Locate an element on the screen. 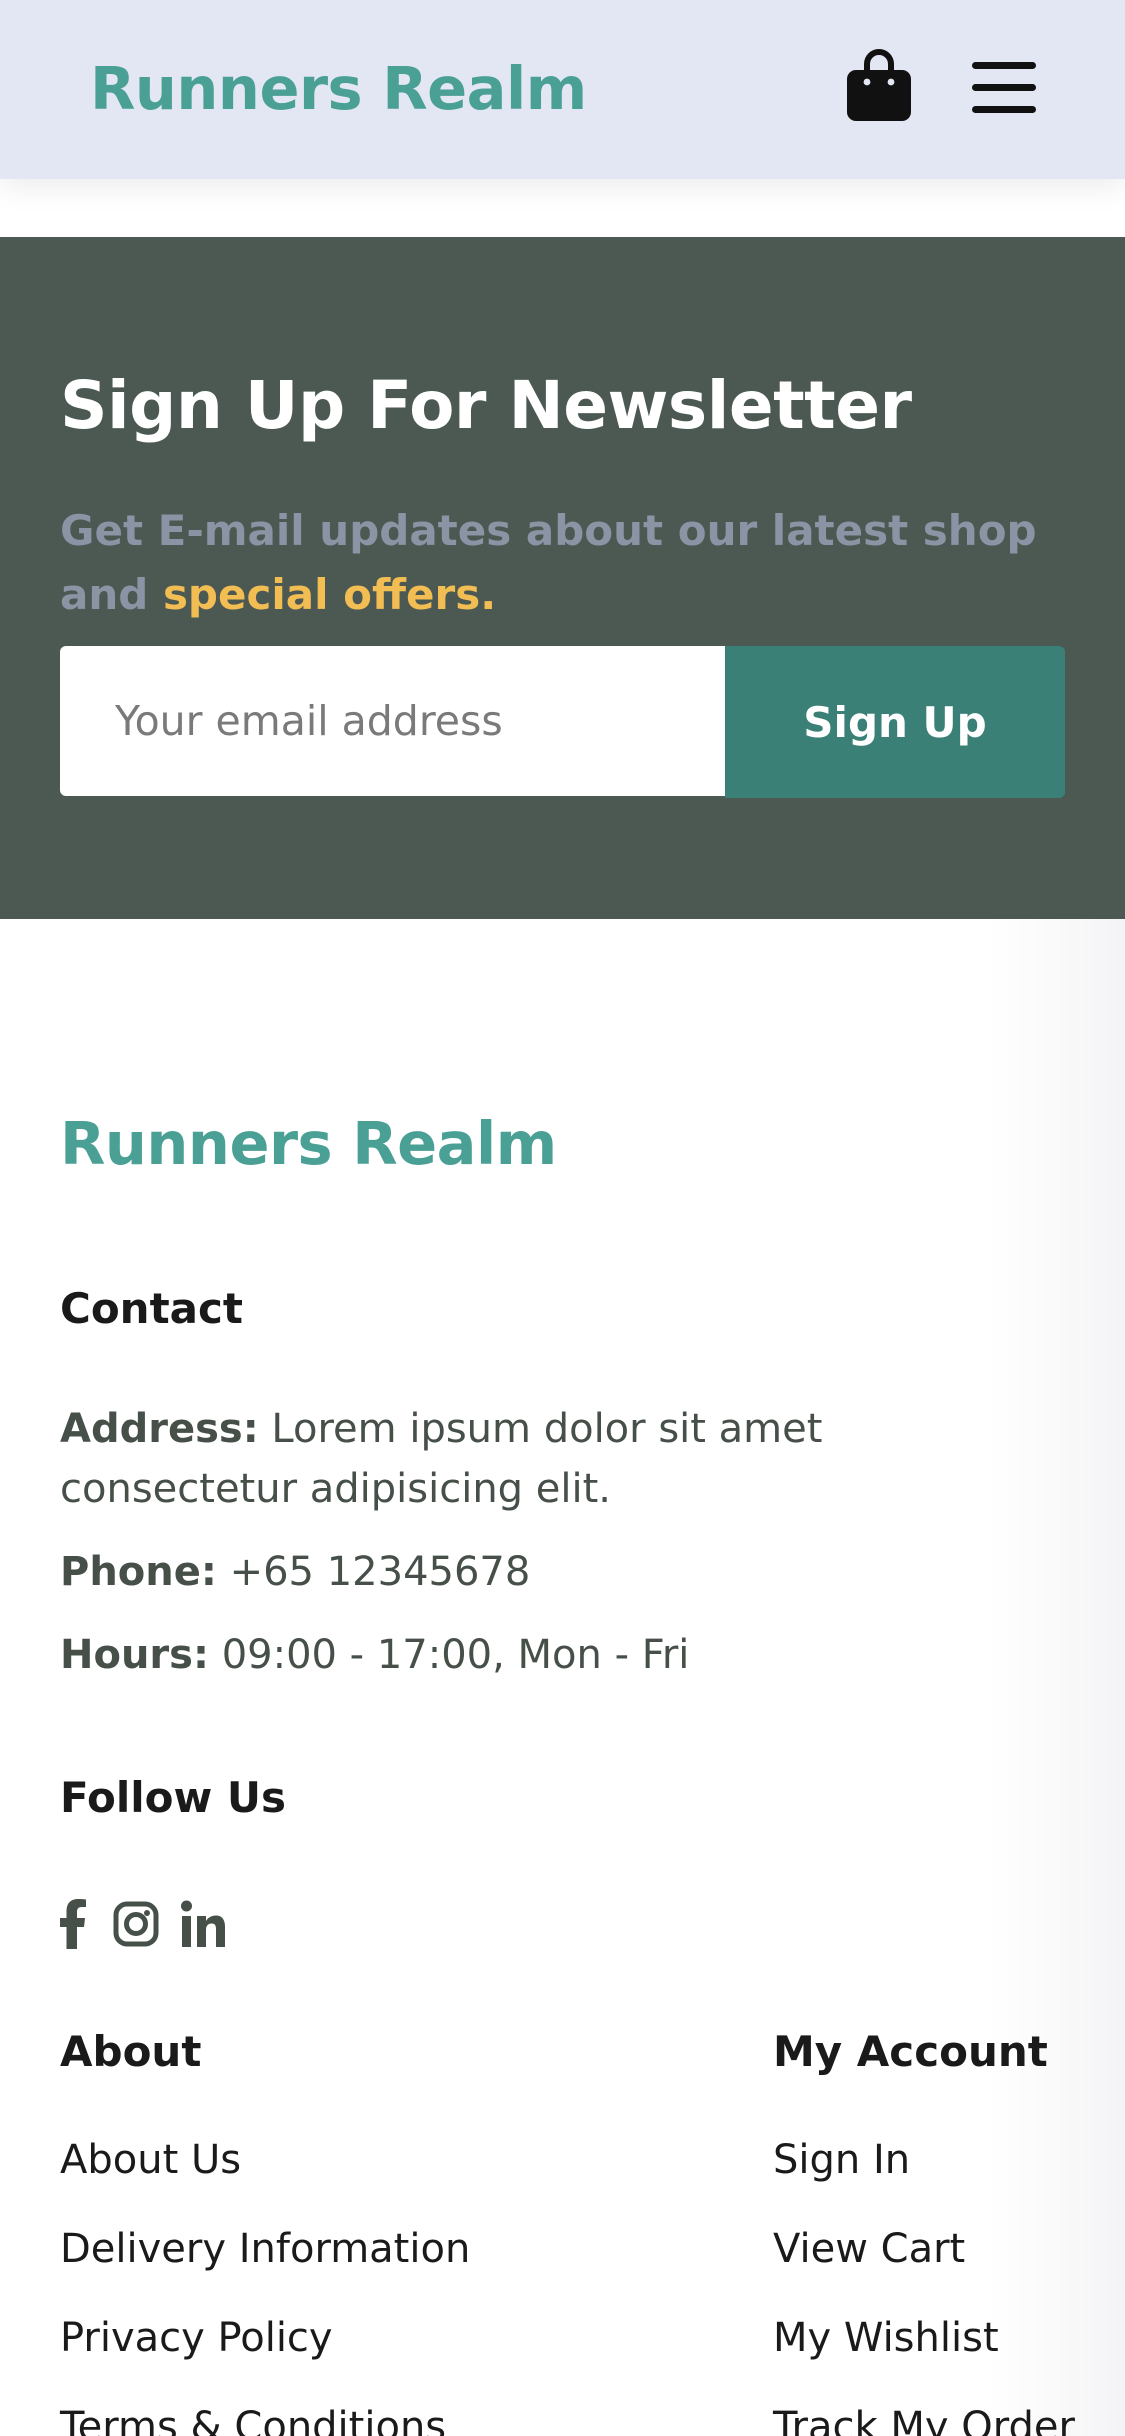 The image size is (1125, 2436). about-us-link: About Us is located at coordinates (150, 2160).